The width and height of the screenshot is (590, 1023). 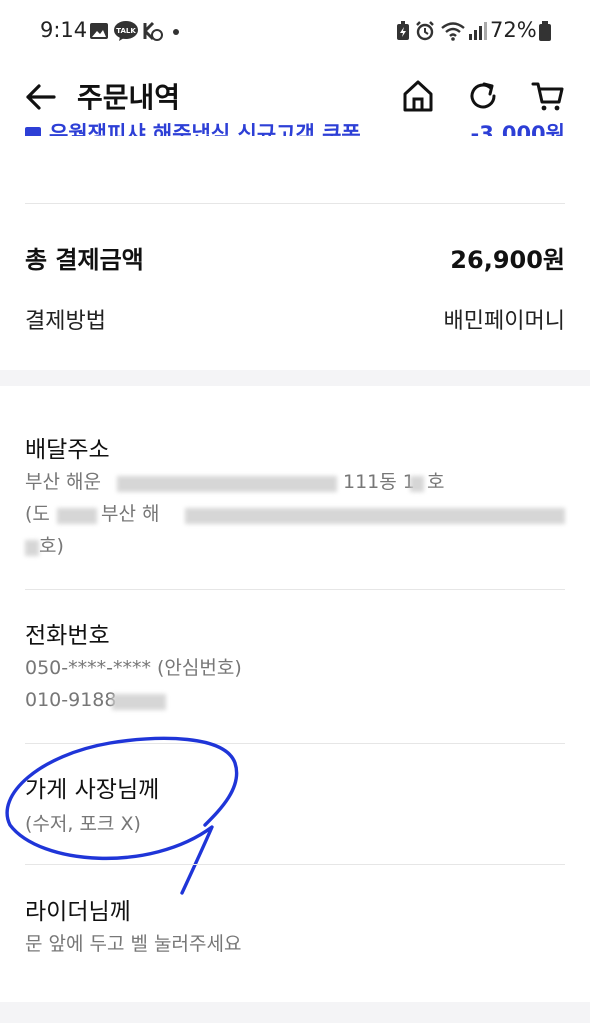 I want to click on total-payment-label: 총 결제금액, so click(x=84, y=260).